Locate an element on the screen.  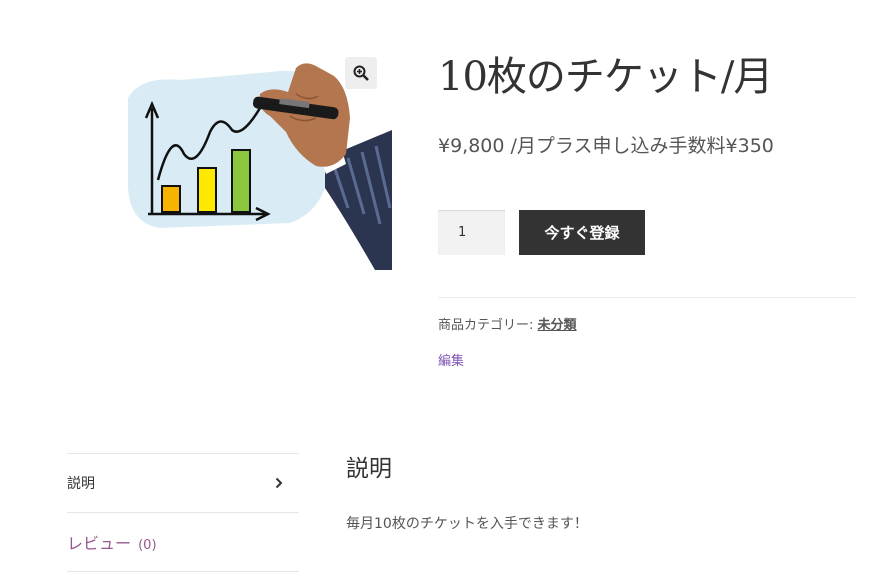
category-link: 未分類 is located at coordinates (557, 325).